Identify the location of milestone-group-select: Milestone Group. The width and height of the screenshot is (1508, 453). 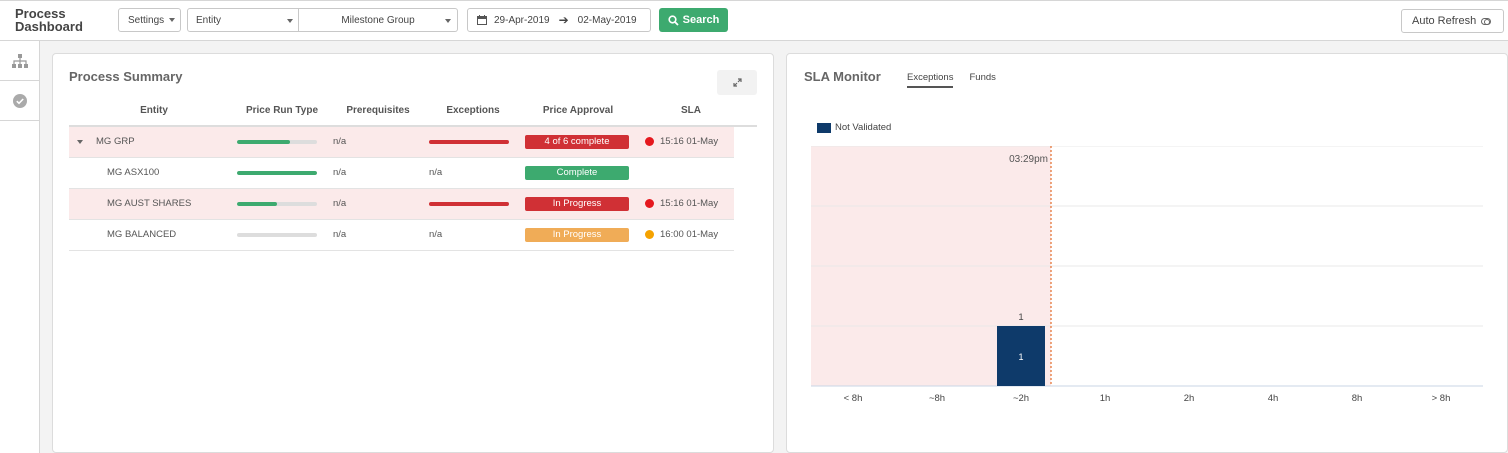
(378, 20).